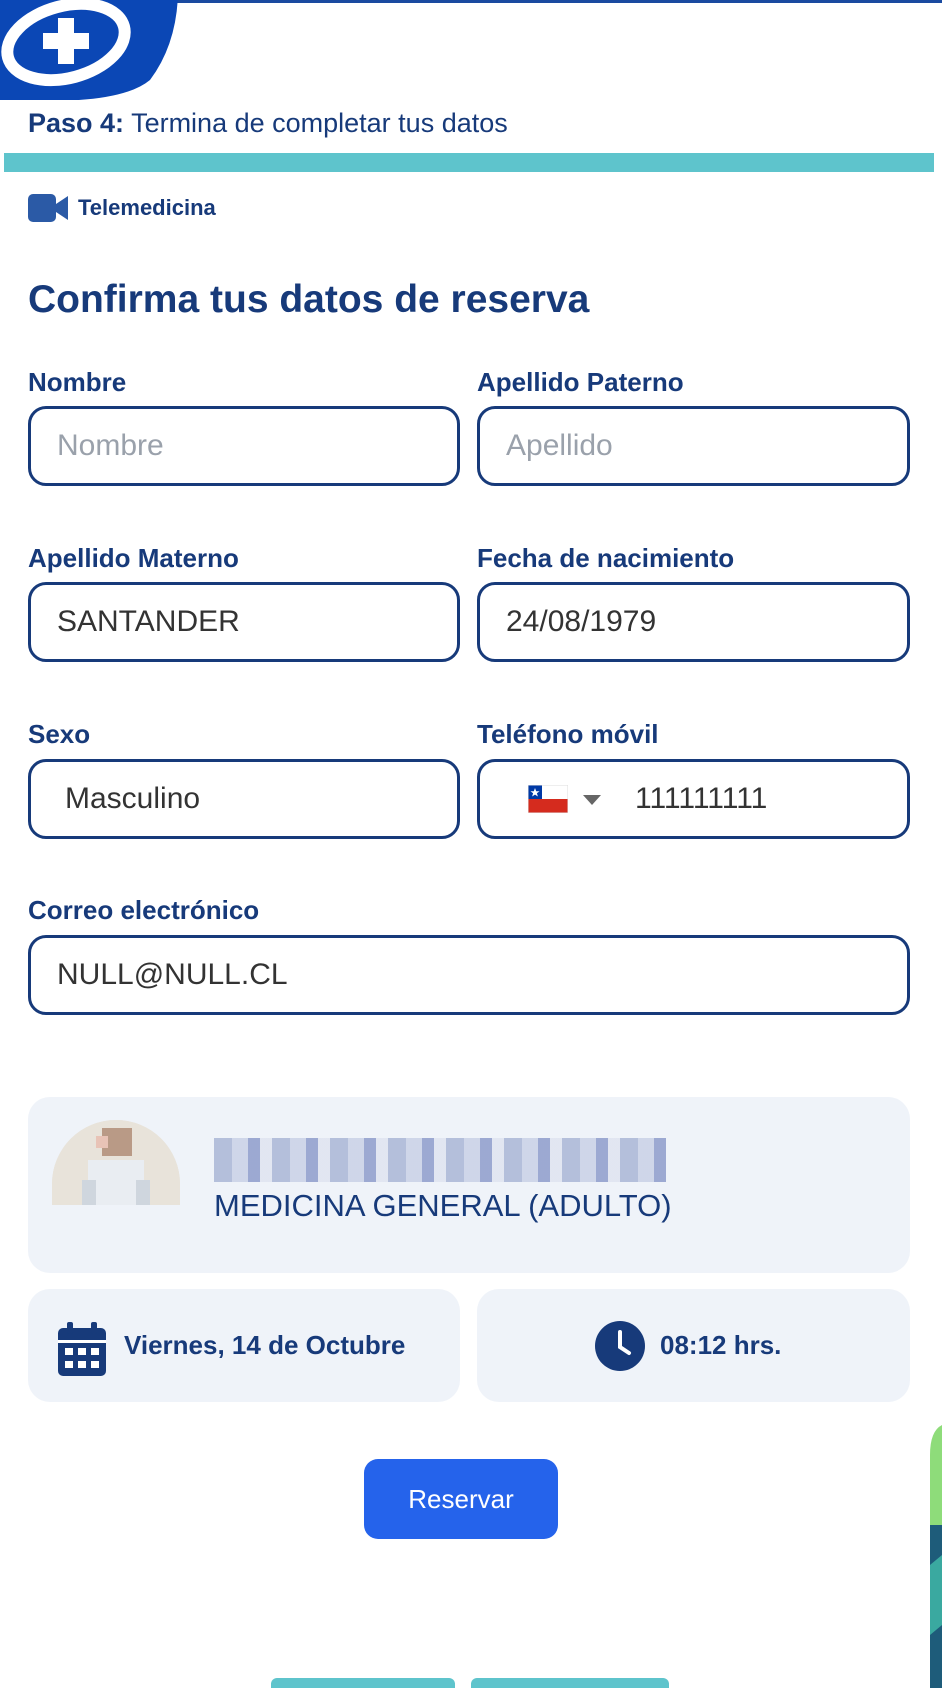  I want to click on apellido-paterno-label: Apellido Paterno, so click(580, 382).